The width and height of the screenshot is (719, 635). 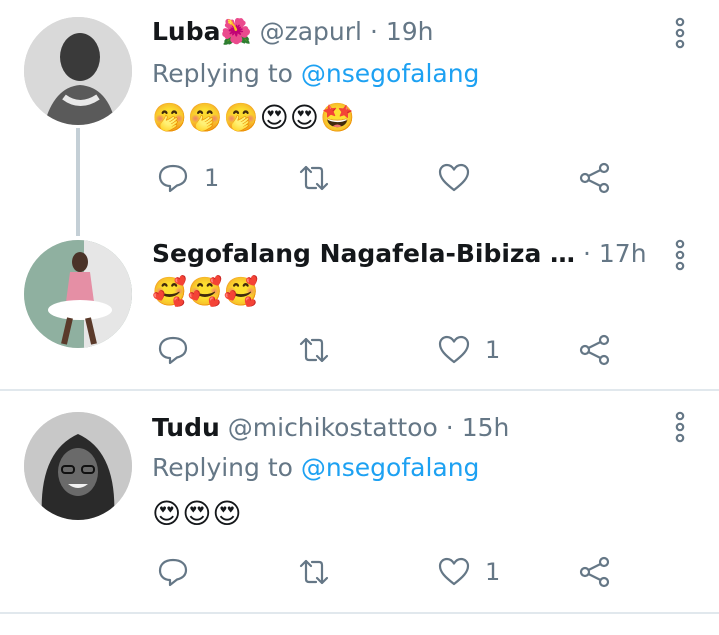 What do you see at coordinates (206, 291) in the screenshot?
I see `tweet-text: 🥰🥰🥰` at bounding box center [206, 291].